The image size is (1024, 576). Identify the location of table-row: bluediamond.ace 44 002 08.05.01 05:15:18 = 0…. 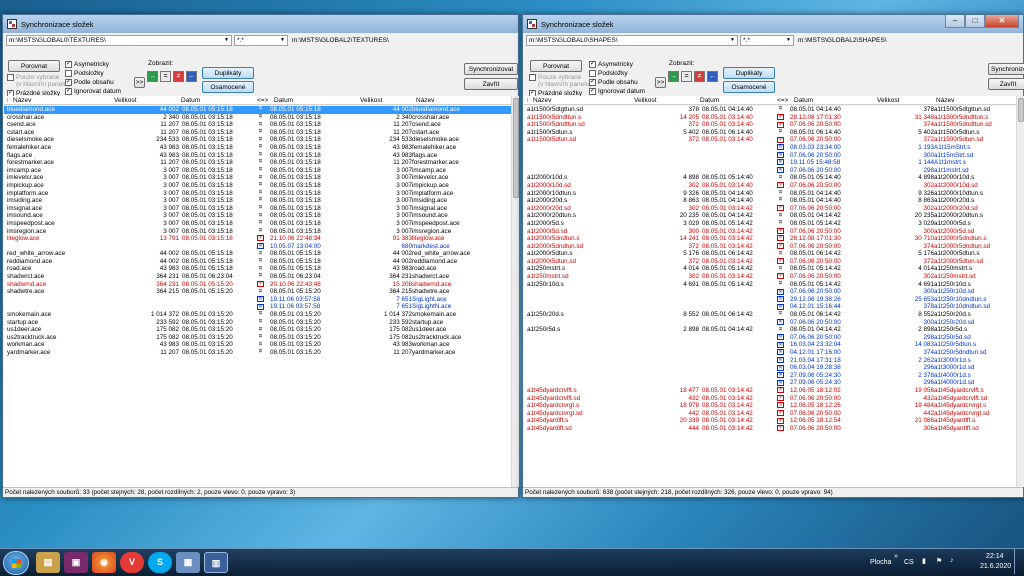
(257, 110).